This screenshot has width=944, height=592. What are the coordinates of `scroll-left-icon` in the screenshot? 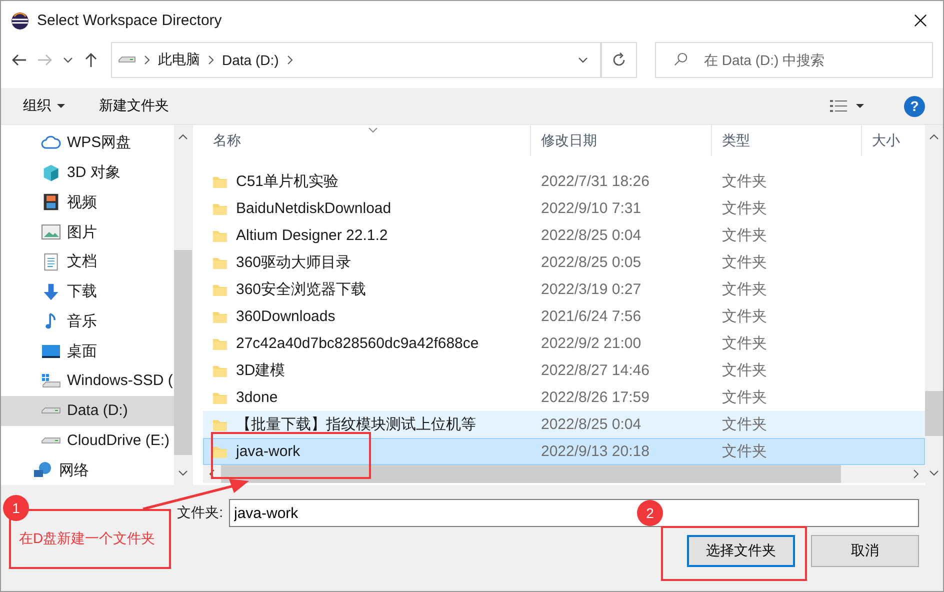 It's located at (212, 474).